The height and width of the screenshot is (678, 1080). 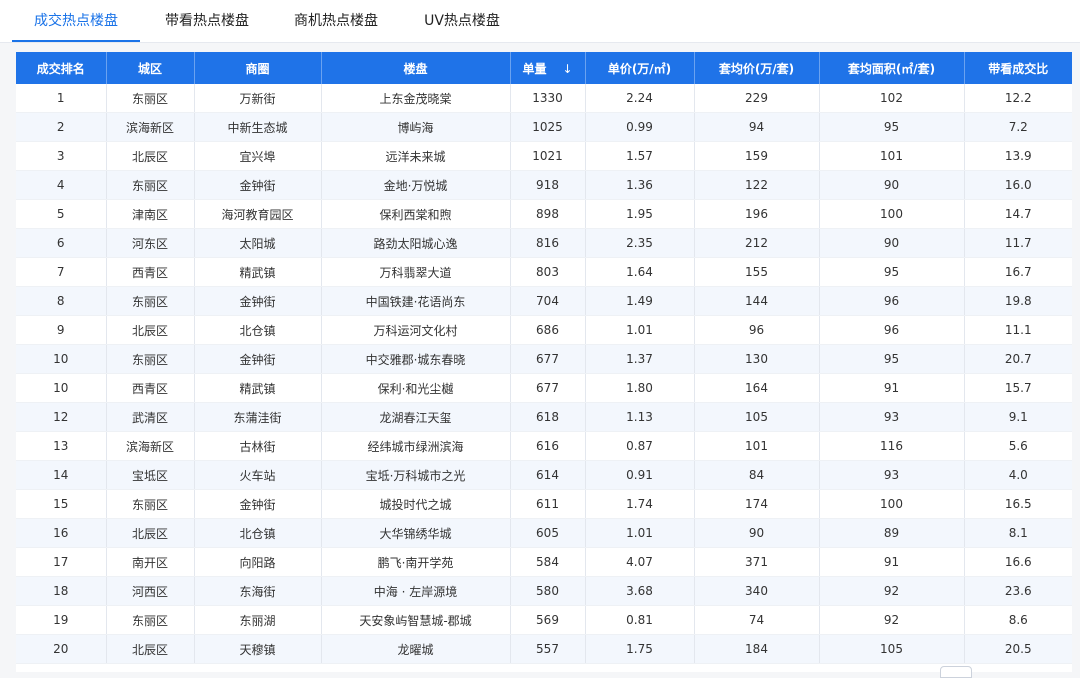 I want to click on table-row: 18 河西区 东海街 中海 · 左岸源境 580 3.68 340 92 23.6, so click(x=544, y=591).